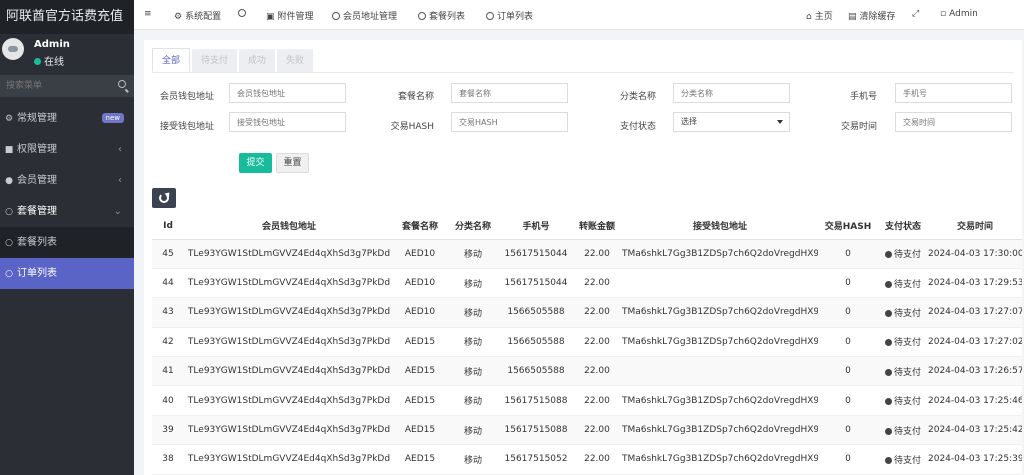  Describe the element at coordinates (915, 14) in the screenshot. I see `fullscreen-icon: ⤢` at that location.